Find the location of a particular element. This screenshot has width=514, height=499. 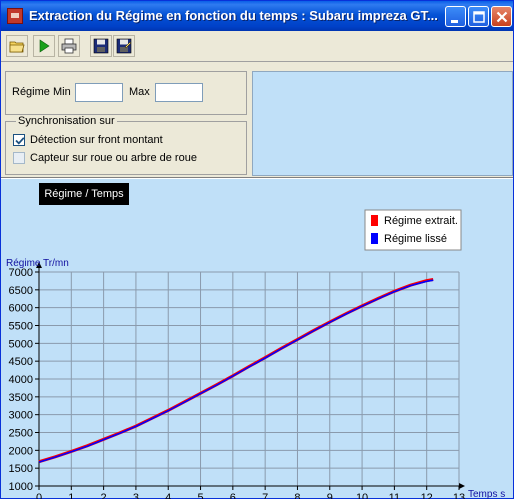

info-panel is located at coordinates (382, 123).